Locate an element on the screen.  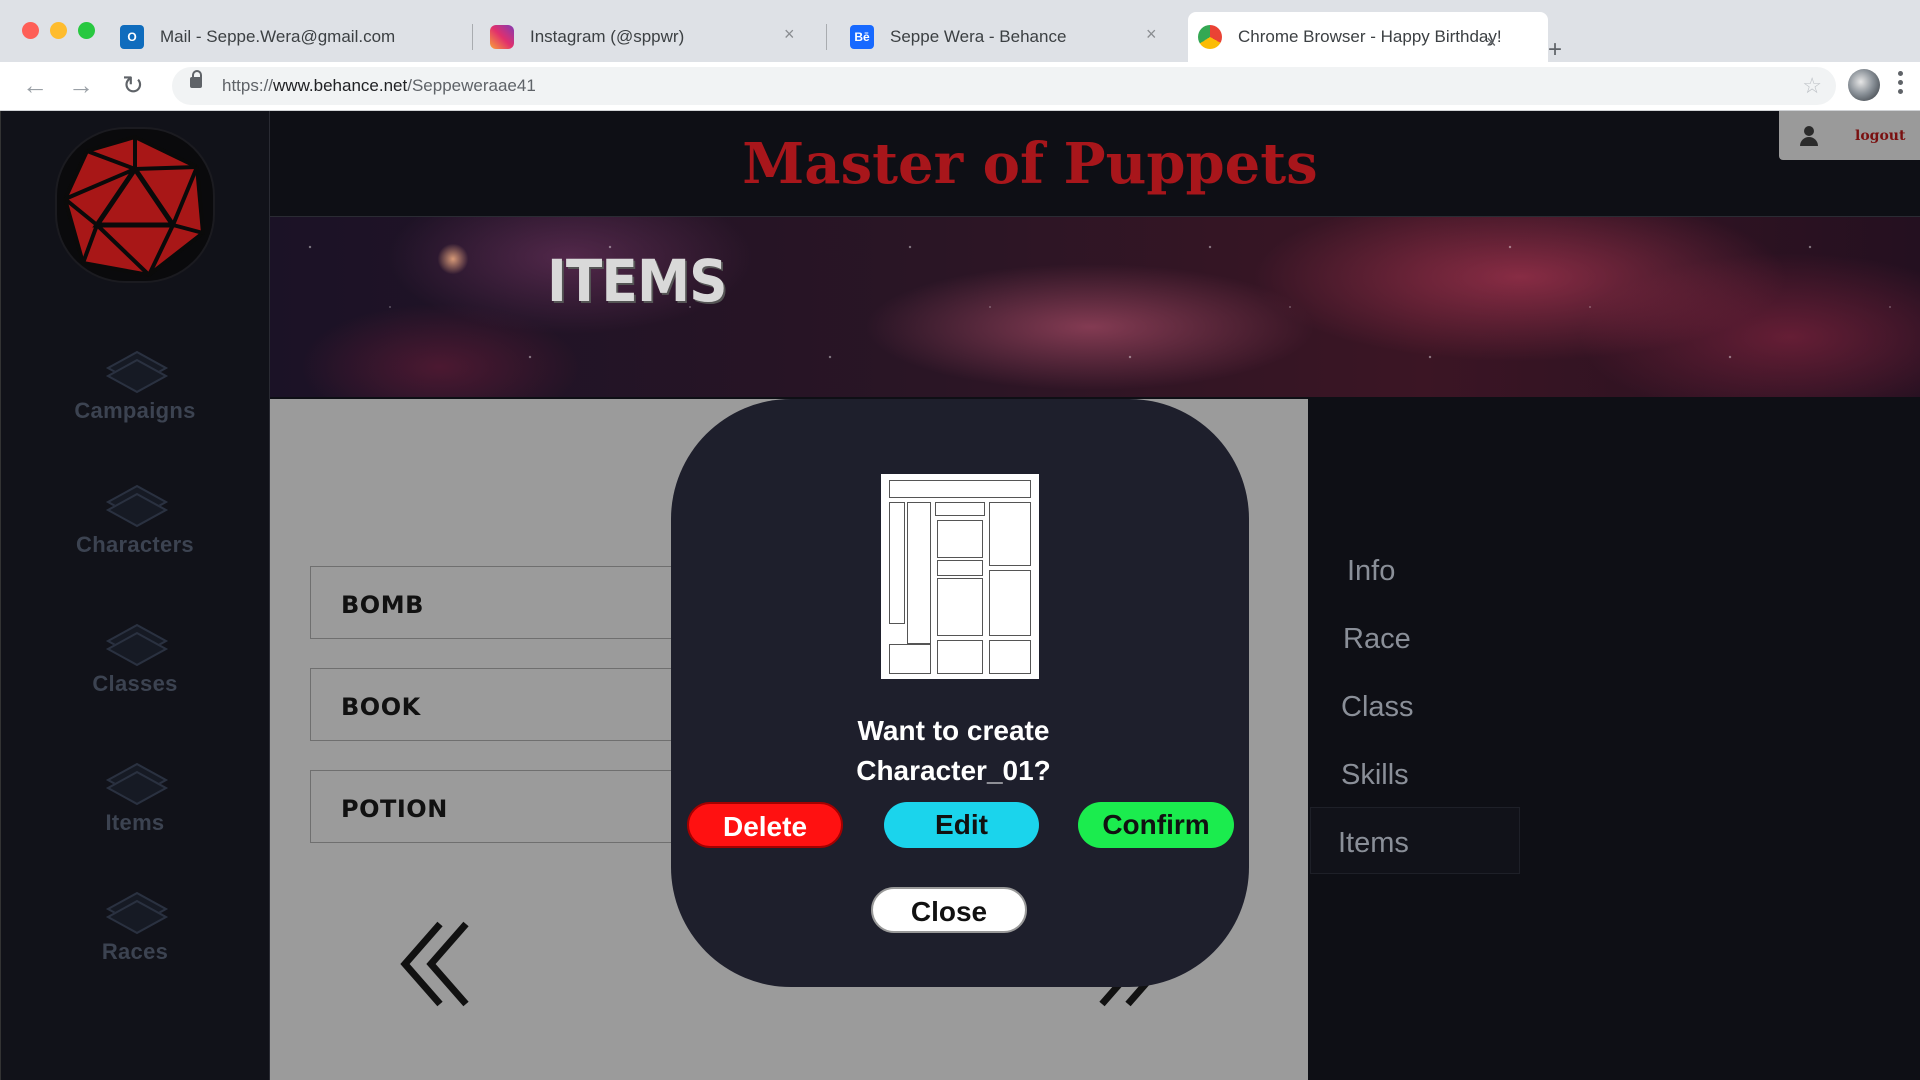
sidebar-item-label: Classes is located at coordinates (135, 683).